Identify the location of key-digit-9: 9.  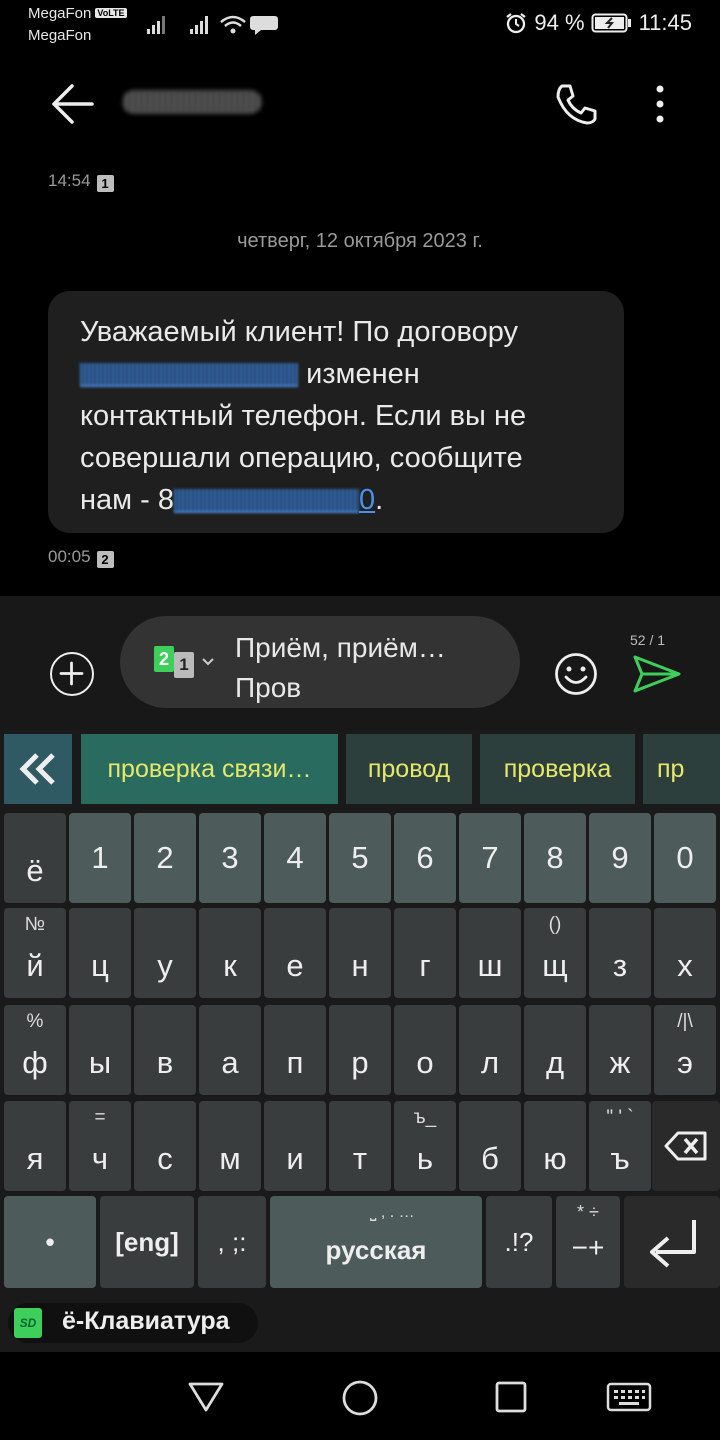
(620, 858).